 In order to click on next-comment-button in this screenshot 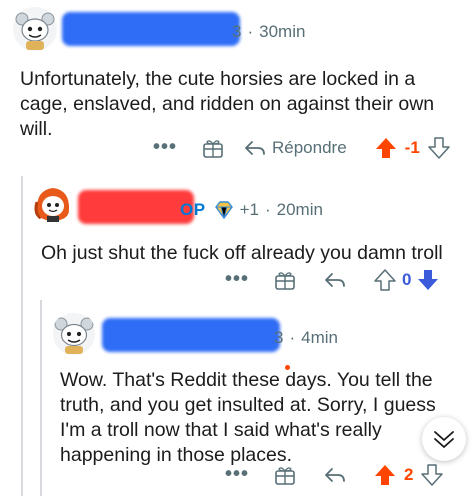, I will do `click(444, 439)`.